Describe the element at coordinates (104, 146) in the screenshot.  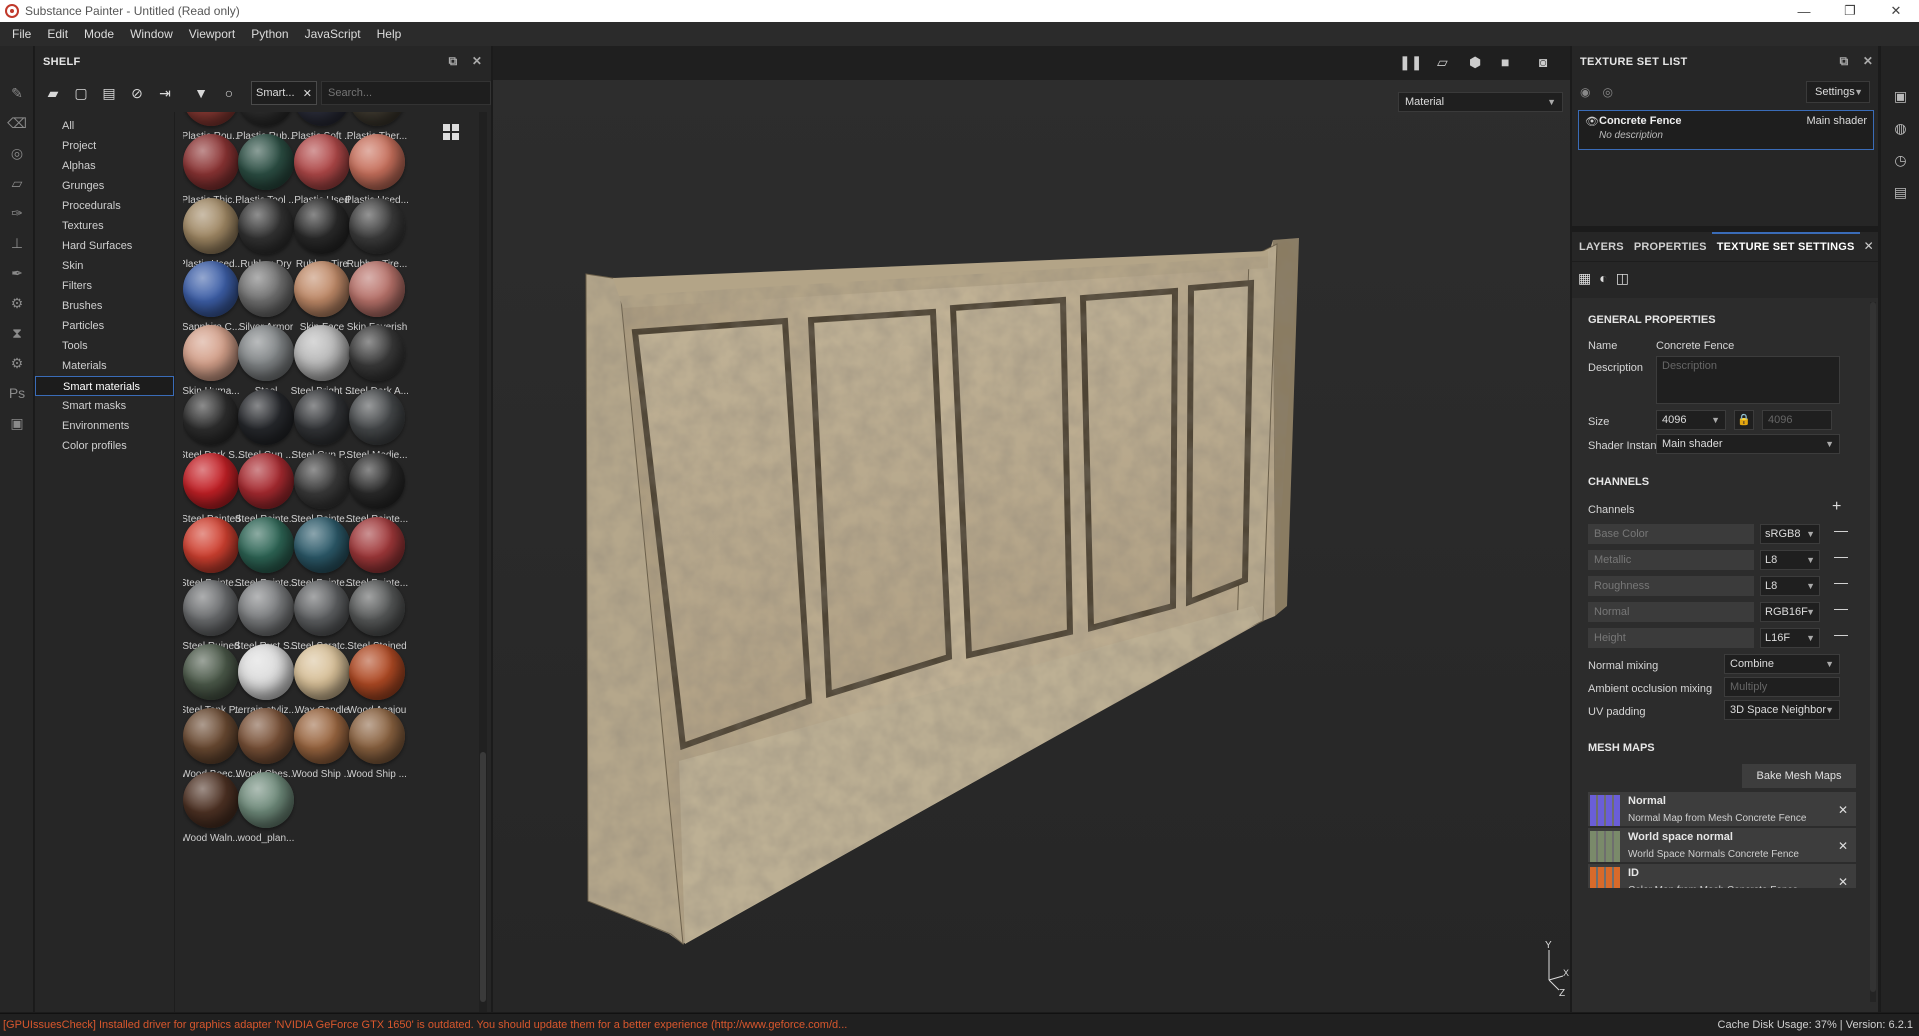
I see `shelf-category-item: Project` at that location.